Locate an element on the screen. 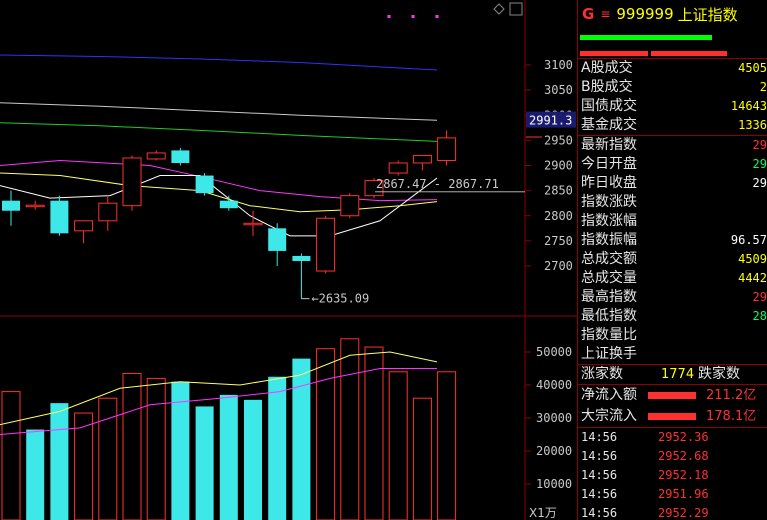  stat-label: 指数振幅 is located at coordinates (609, 240).